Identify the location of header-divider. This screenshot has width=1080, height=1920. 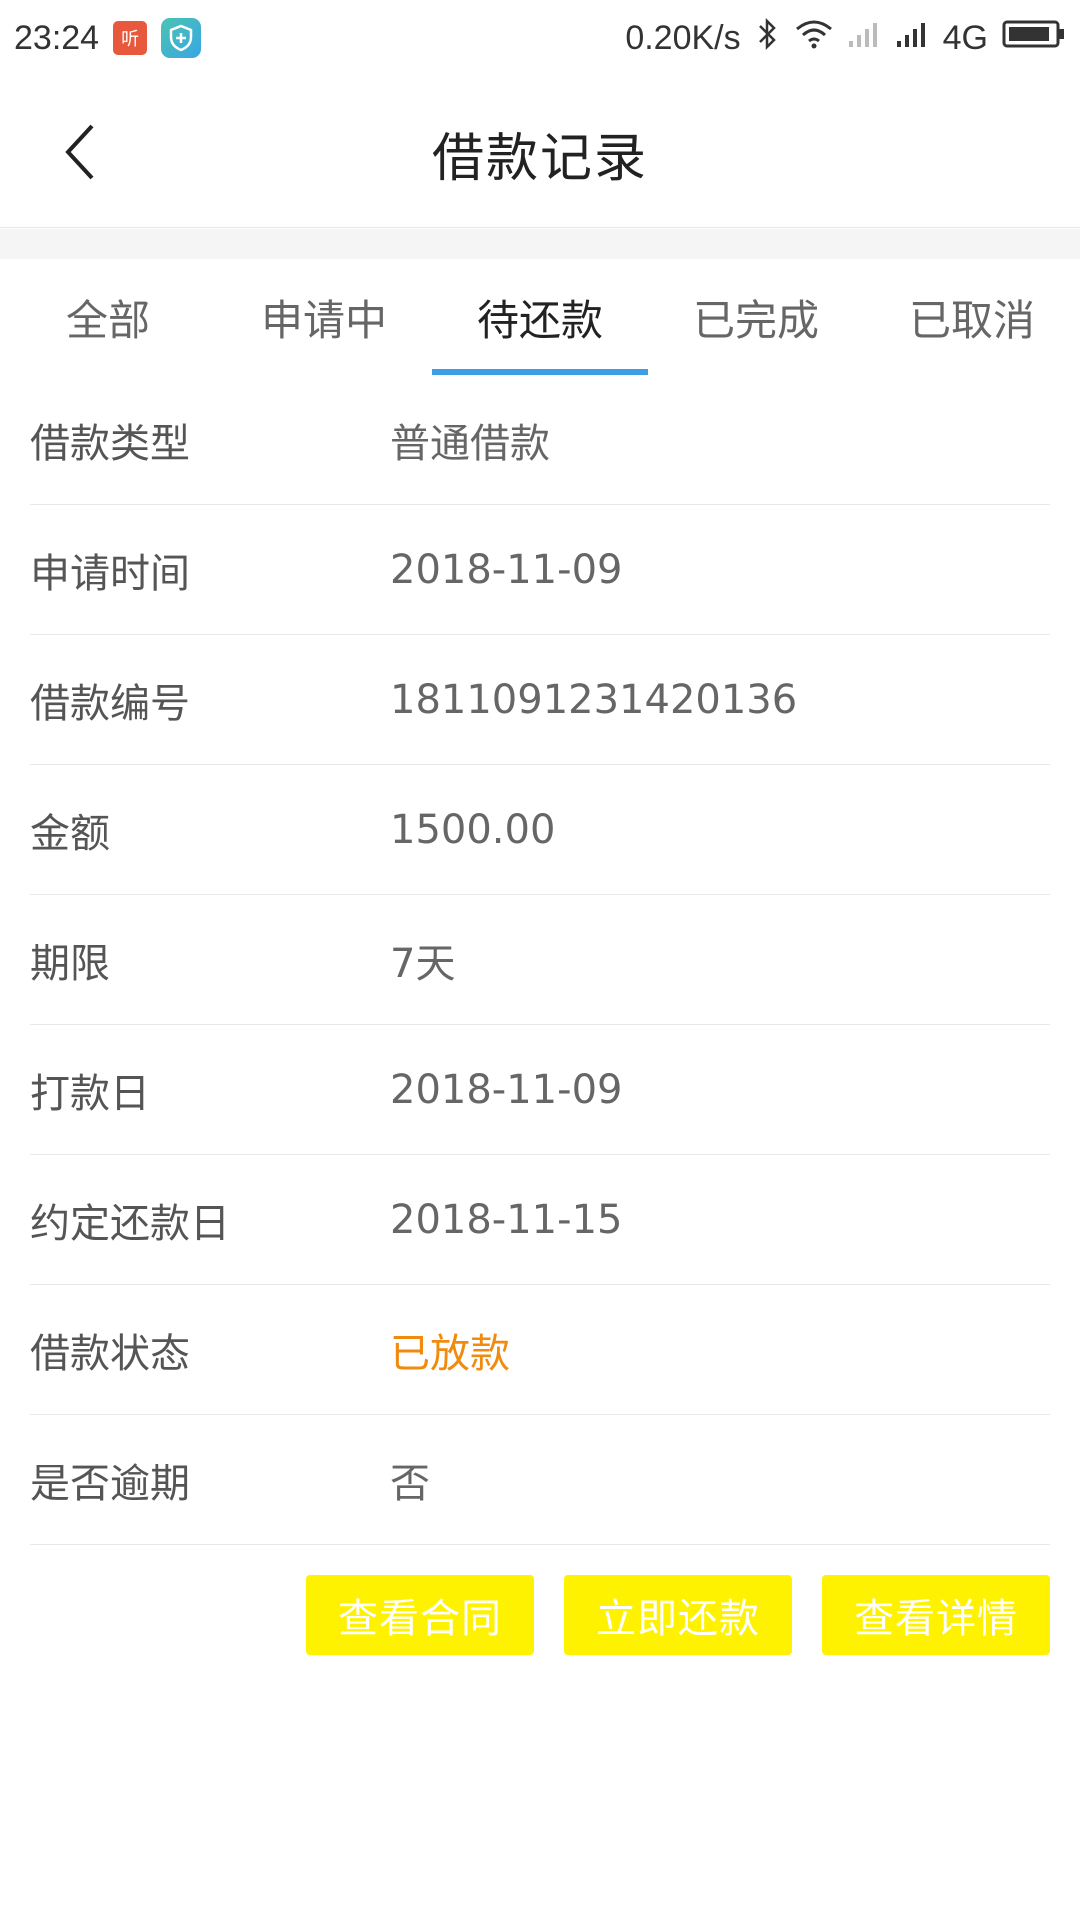
(540, 244).